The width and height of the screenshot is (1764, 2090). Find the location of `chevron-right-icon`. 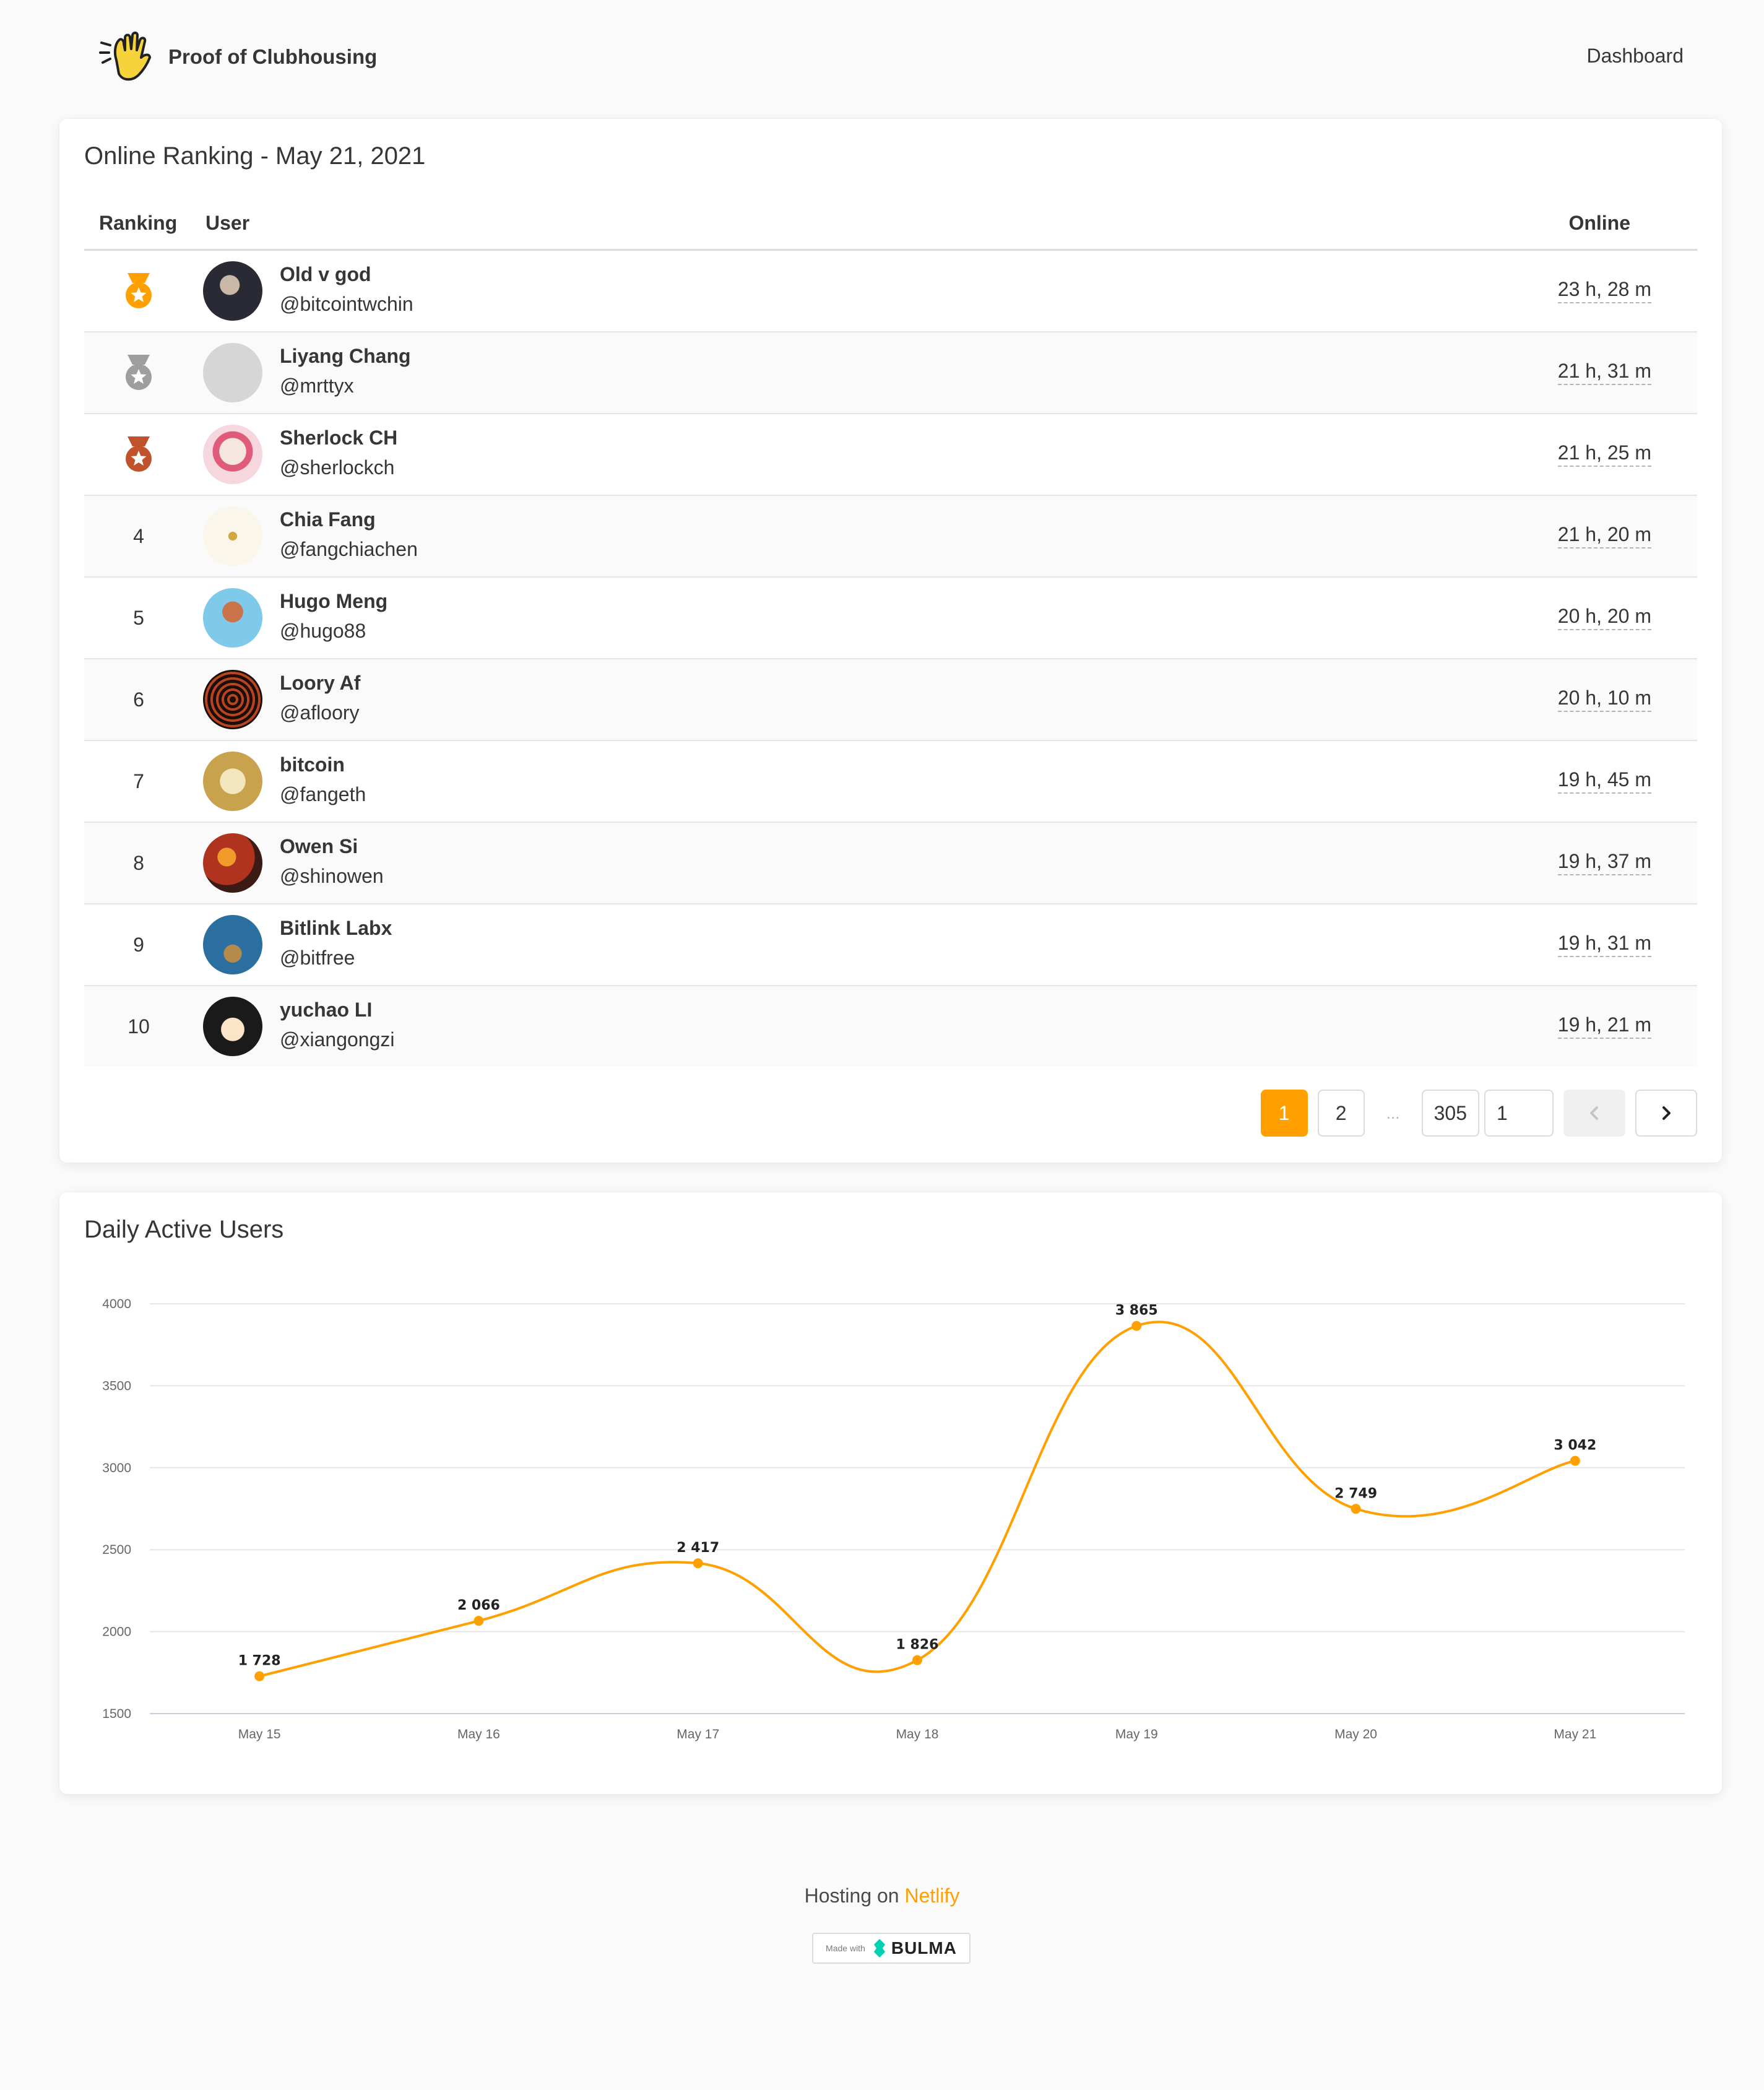

chevron-right-icon is located at coordinates (1666, 1113).